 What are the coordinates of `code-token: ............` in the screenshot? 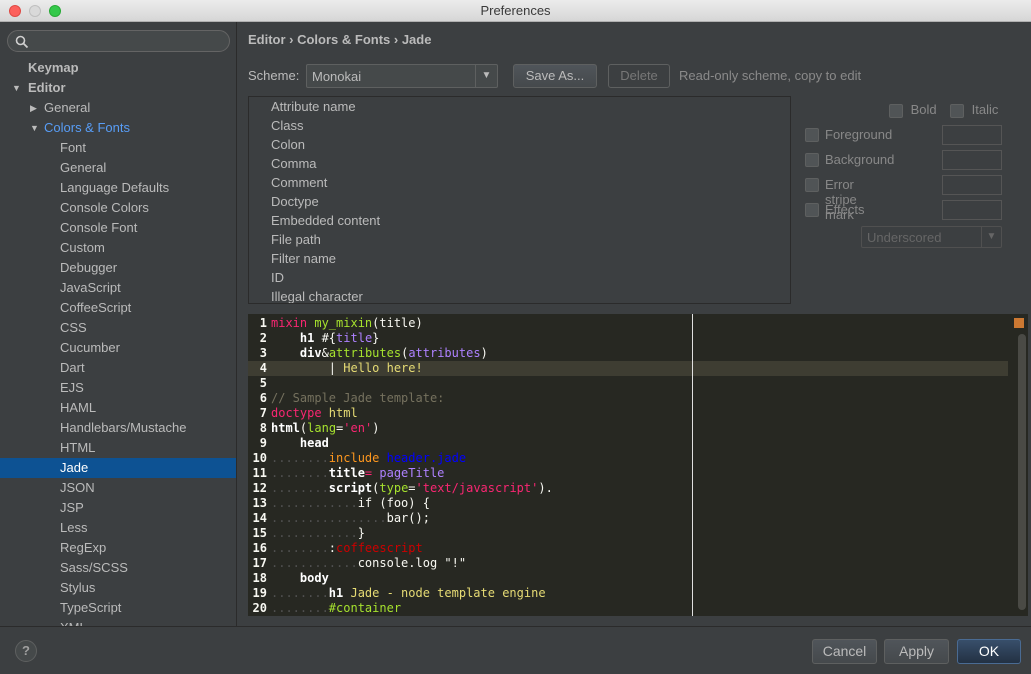 It's located at (314, 533).